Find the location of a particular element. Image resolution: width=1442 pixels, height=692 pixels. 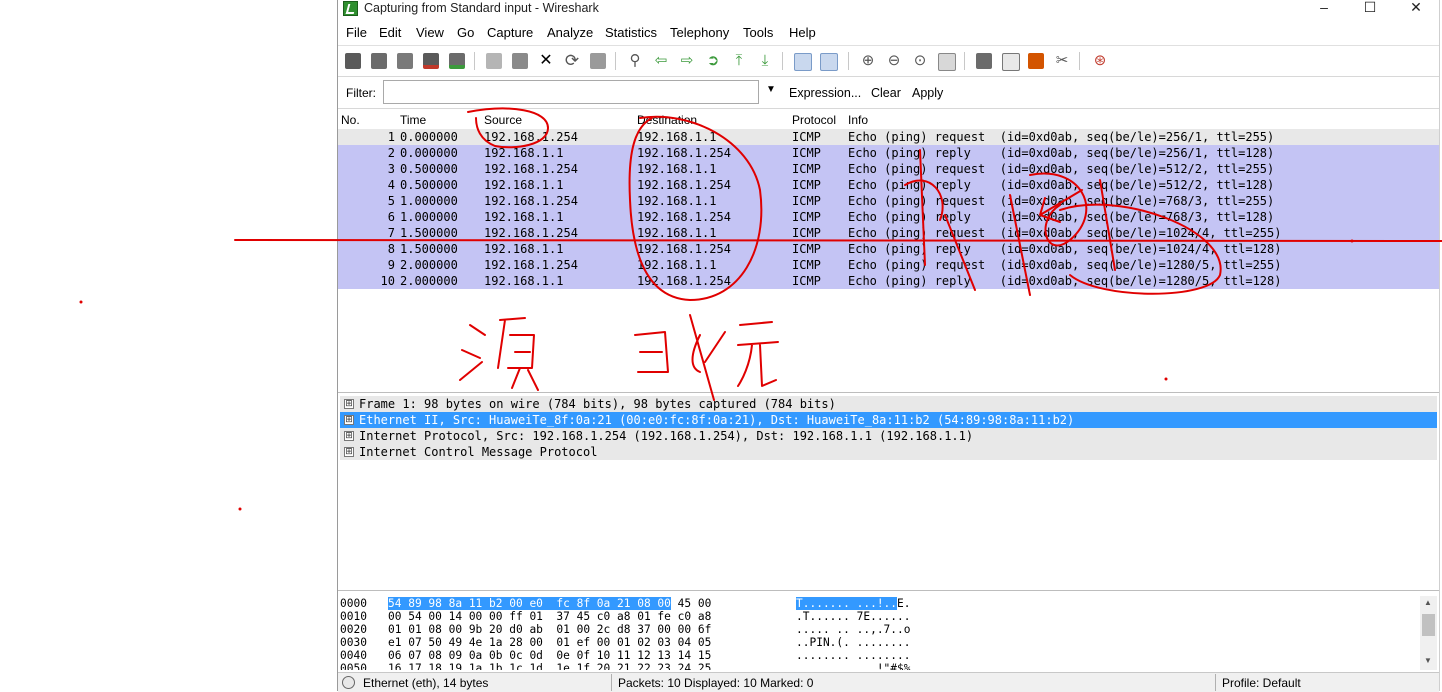

scroll-thumb is located at coordinates (1428, 625).